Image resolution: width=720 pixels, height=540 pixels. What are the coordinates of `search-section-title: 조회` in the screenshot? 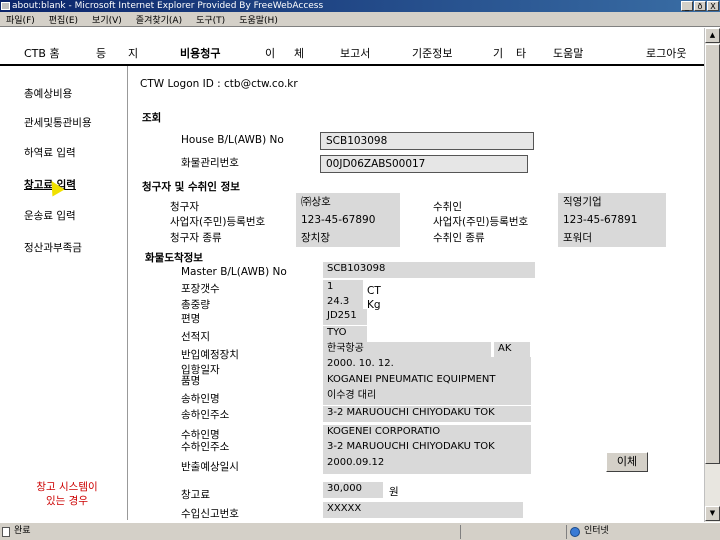 It's located at (152, 118).